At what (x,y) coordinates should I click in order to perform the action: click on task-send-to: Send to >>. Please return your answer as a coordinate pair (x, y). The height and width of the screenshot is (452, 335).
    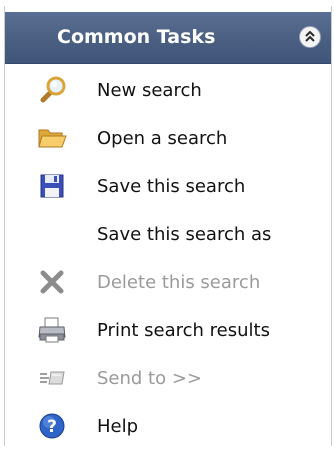
    Looking at the image, I should click on (168, 378).